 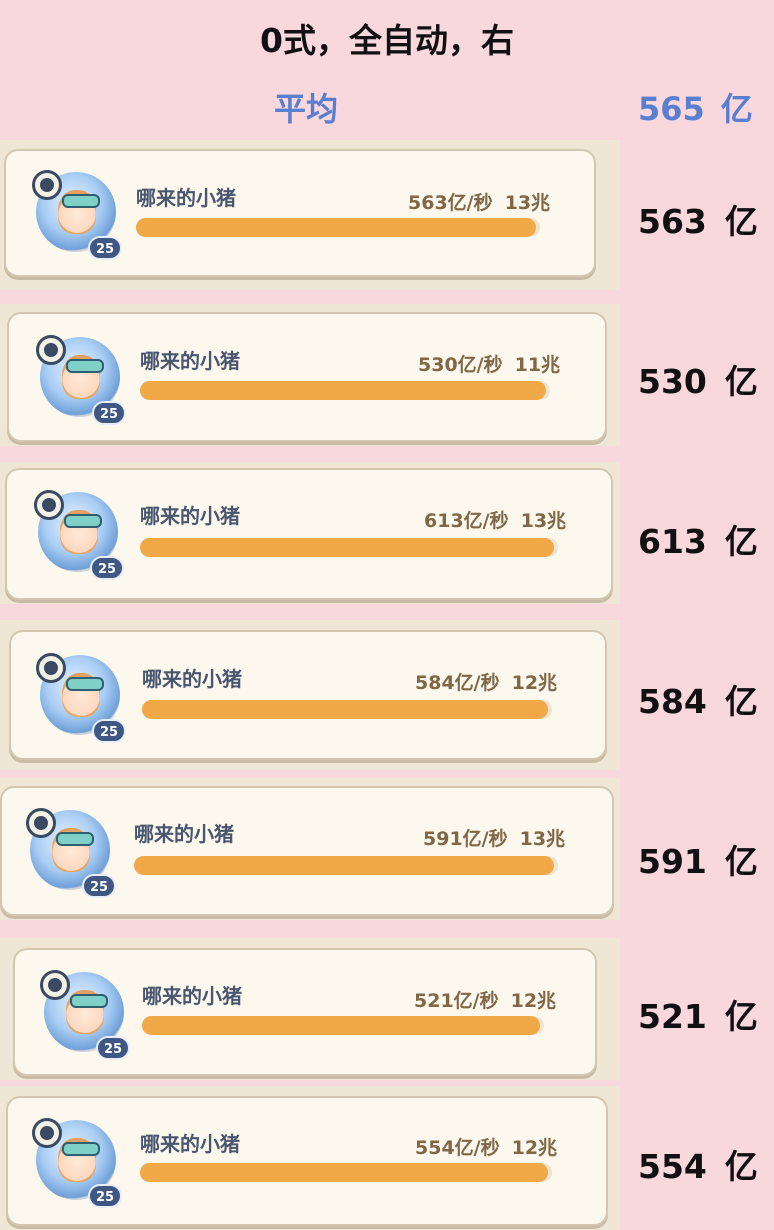 I want to click on result-number: 563, so click(x=672, y=221).